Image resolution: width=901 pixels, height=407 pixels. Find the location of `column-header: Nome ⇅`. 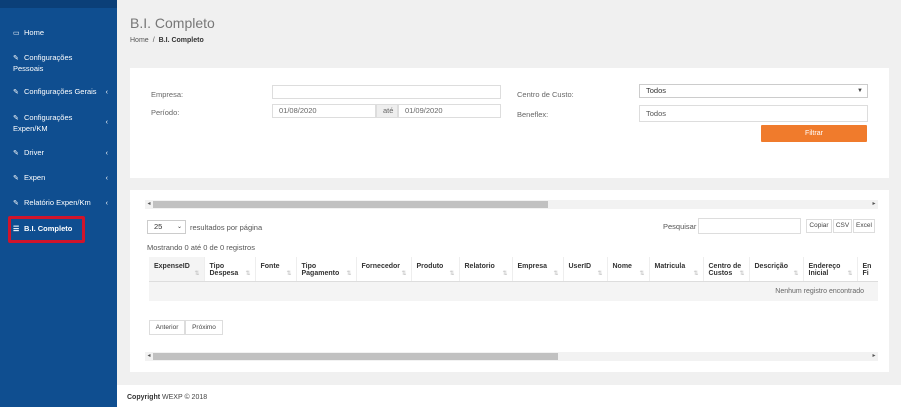

column-header: Nome ⇅ is located at coordinates (628, 269).